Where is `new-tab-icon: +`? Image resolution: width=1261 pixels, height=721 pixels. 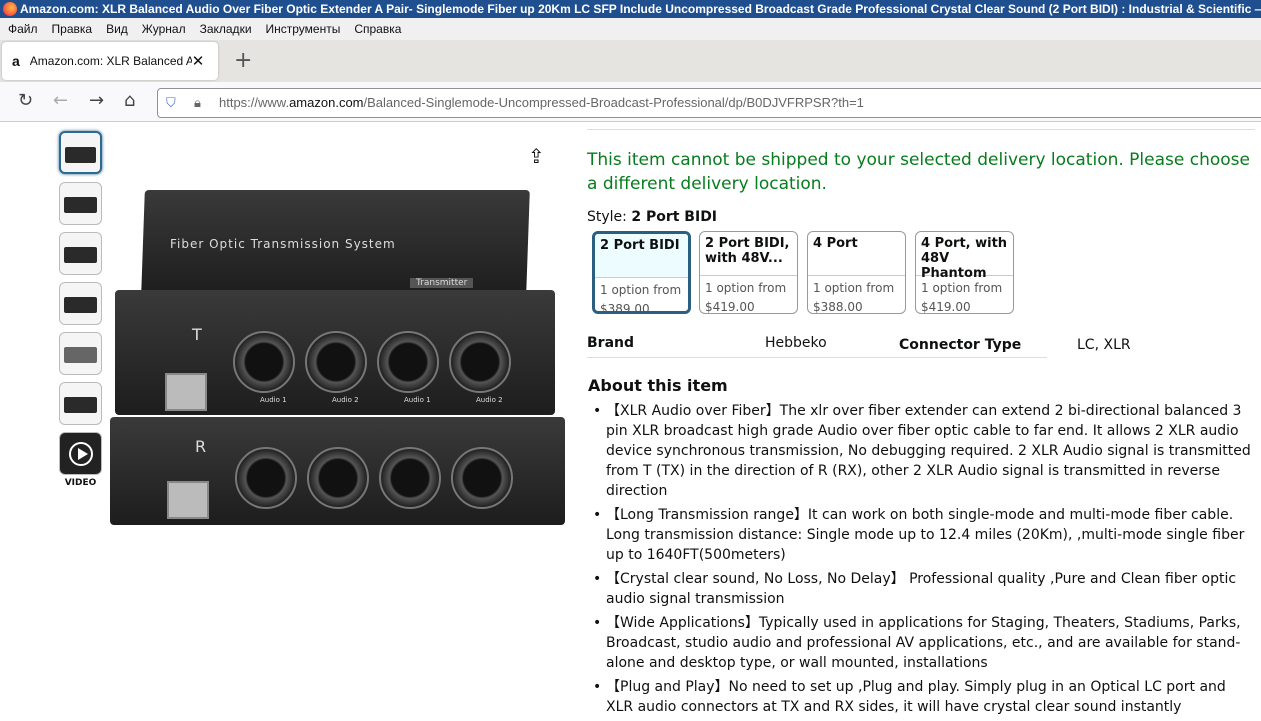 new-tab-icon: + is located at coordinates (243, 60).